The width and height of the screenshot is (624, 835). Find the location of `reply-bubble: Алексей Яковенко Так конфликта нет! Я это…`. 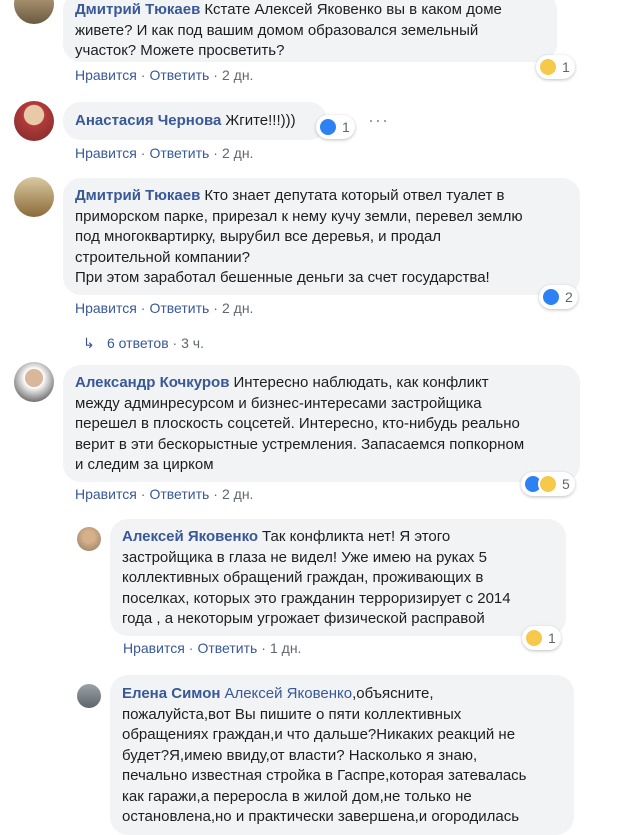

reply-bubble: Алексей Яковенко Так конфликта нет! Я это… is located at coordinates (338, 577).